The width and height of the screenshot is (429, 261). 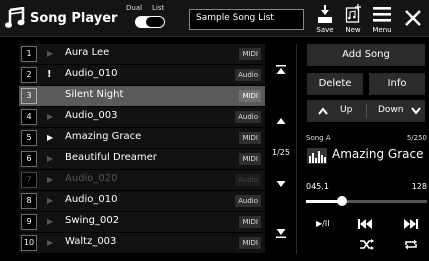 I want to click on toggle-switch, so click(x=150, y=22).